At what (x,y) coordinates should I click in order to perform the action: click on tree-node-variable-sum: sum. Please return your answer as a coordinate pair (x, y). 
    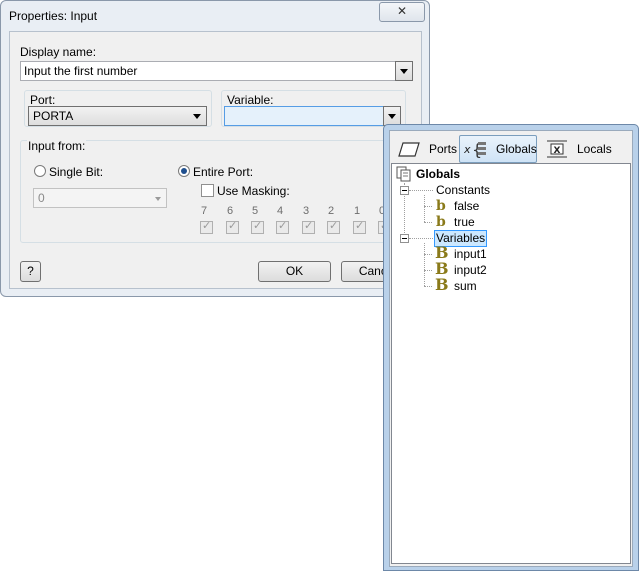
    Looking at the image, I should click on (465, 286).